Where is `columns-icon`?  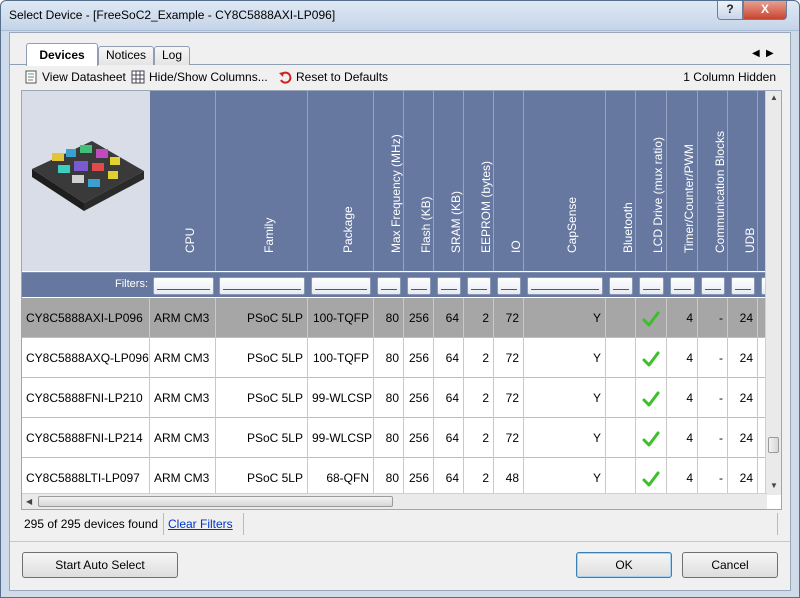
columns-icon is located at coordinates (138, 77).